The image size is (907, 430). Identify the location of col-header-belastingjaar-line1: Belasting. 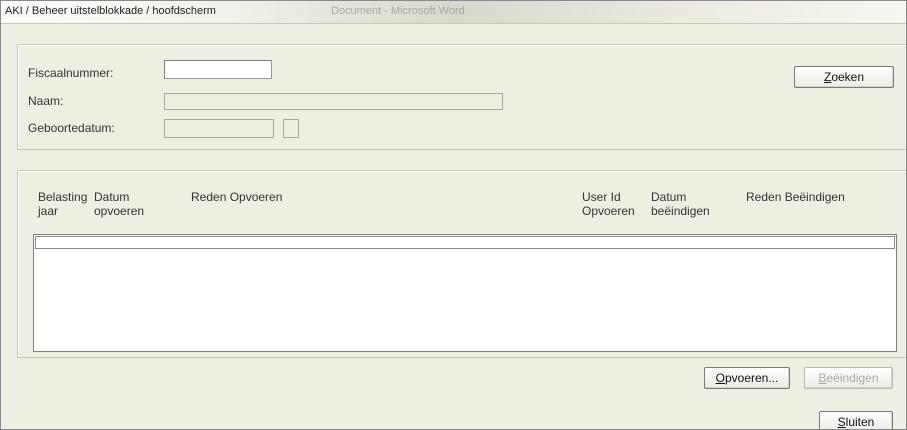
(63, 197).